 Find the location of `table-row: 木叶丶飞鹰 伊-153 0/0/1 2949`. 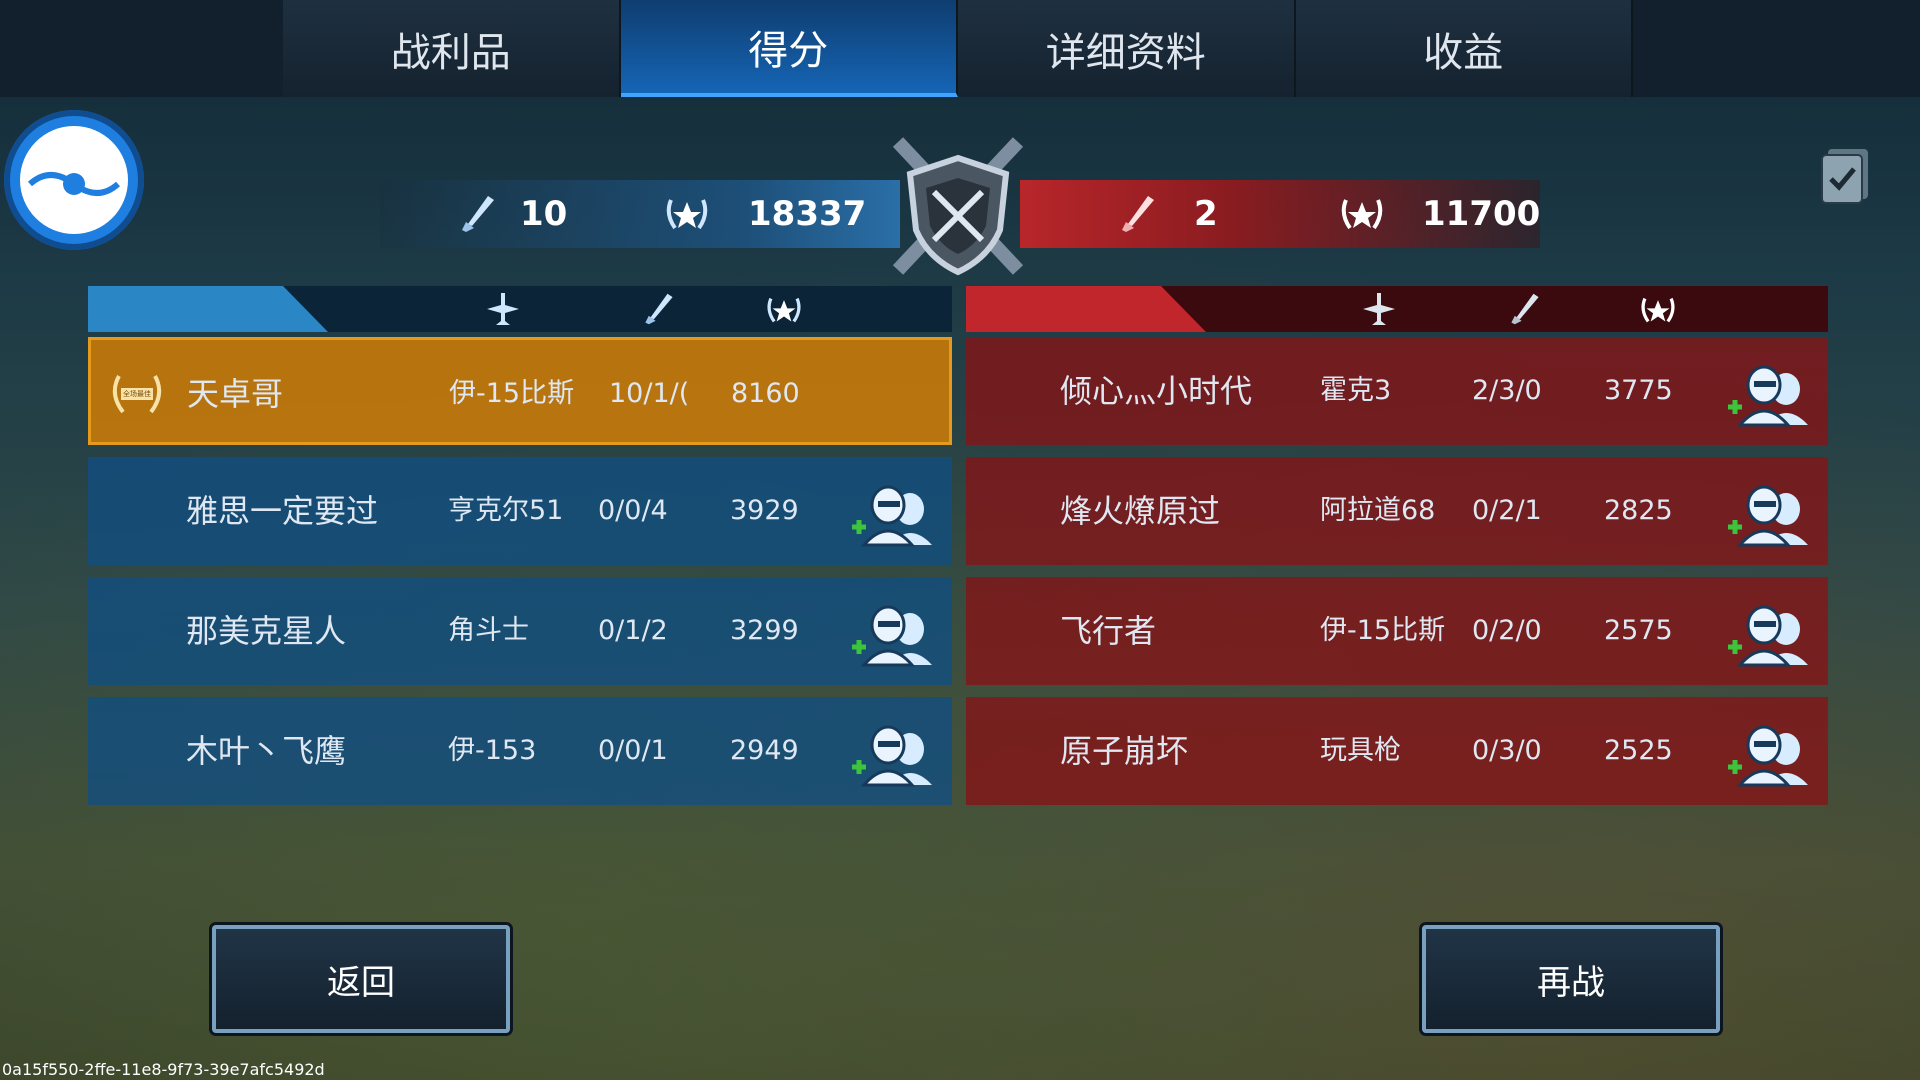

table-row: 木叶丶飞鹰 伊-153 0/0/1 2949 is located at coordinates (520, 751).